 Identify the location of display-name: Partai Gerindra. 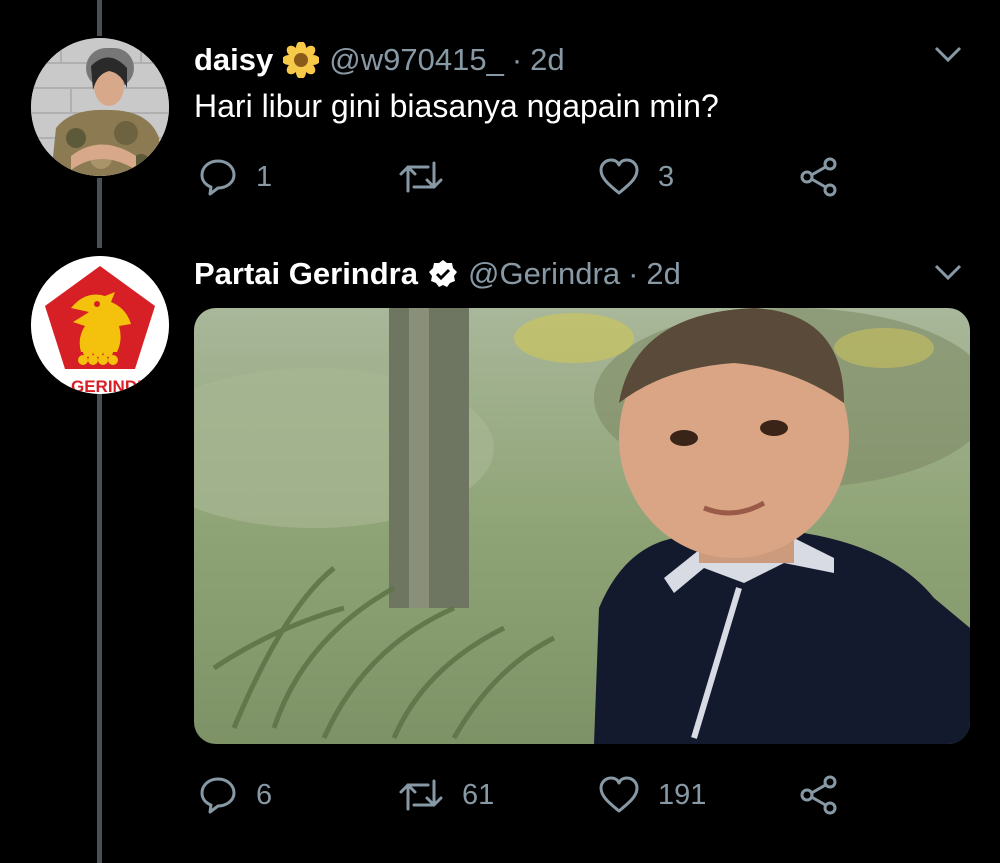
(306, 274).